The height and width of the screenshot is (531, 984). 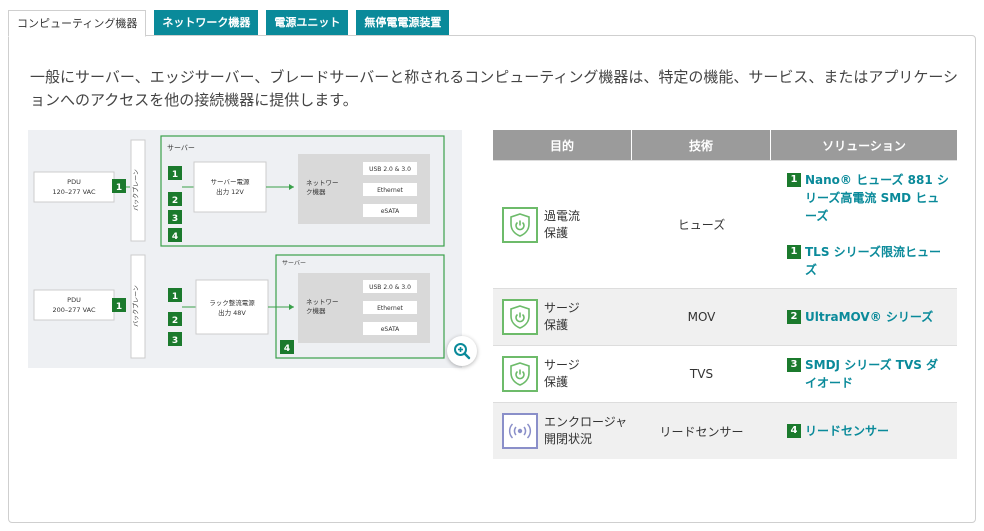 What do you see at coordinates (701, 431) in the screenshot?
I see `tech-cell: リードセンサー` at bounding box center [701, 431].